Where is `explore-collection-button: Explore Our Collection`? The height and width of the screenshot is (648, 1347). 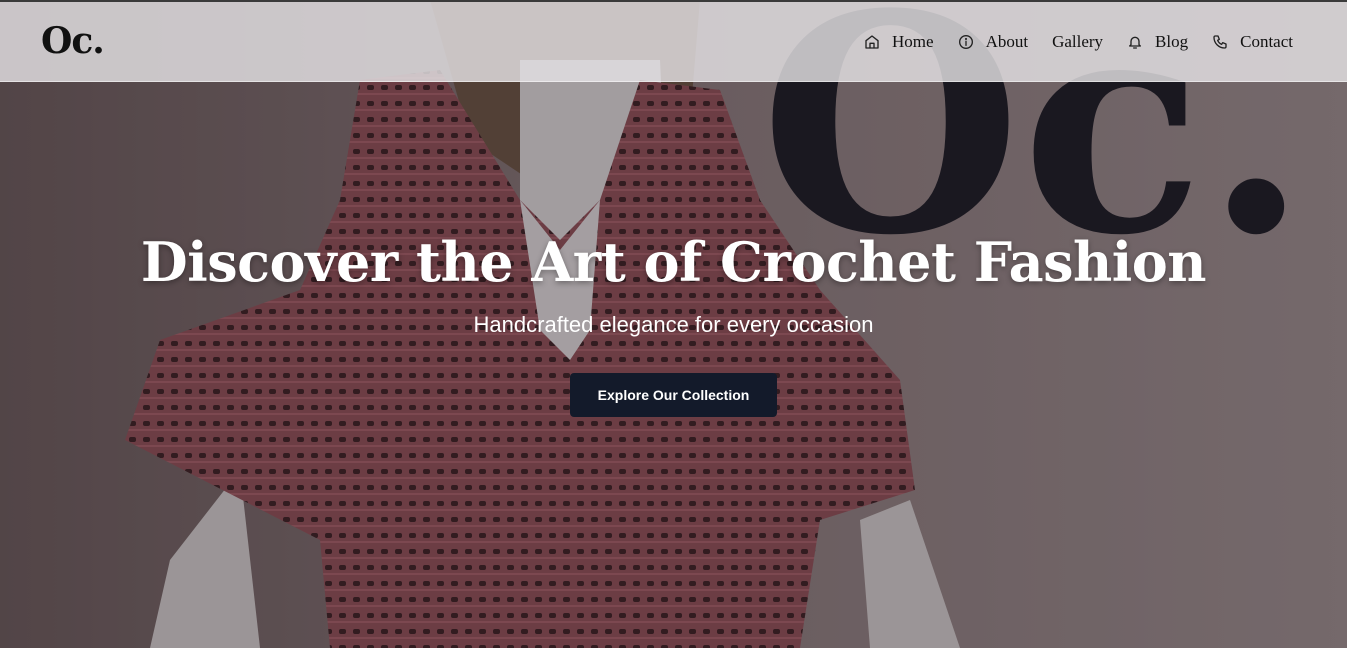 explore-collection-button: Explore Our Collection is located at coordinates (673, 395).